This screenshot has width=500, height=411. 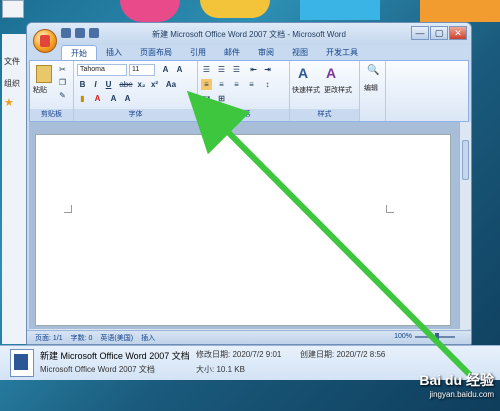 I want to click on scroll-thumb, so click(x=465, y=160).